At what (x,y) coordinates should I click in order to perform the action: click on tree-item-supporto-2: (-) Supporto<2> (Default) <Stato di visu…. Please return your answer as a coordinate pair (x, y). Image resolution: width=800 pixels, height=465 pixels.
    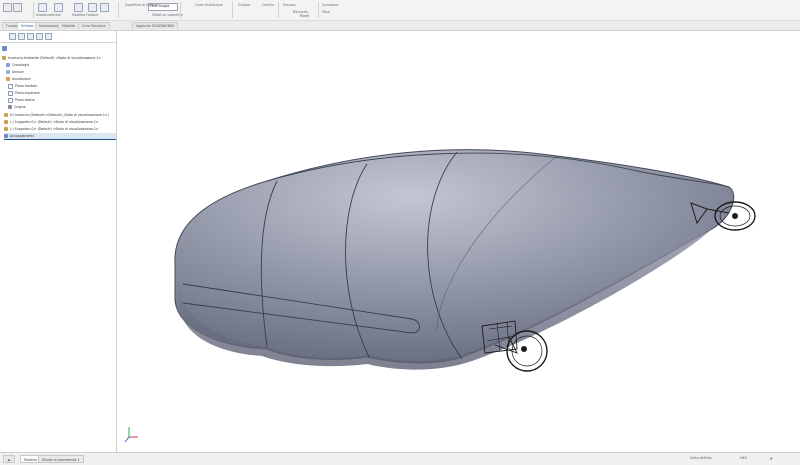
    Looking at the image, I should click on (51, 129).